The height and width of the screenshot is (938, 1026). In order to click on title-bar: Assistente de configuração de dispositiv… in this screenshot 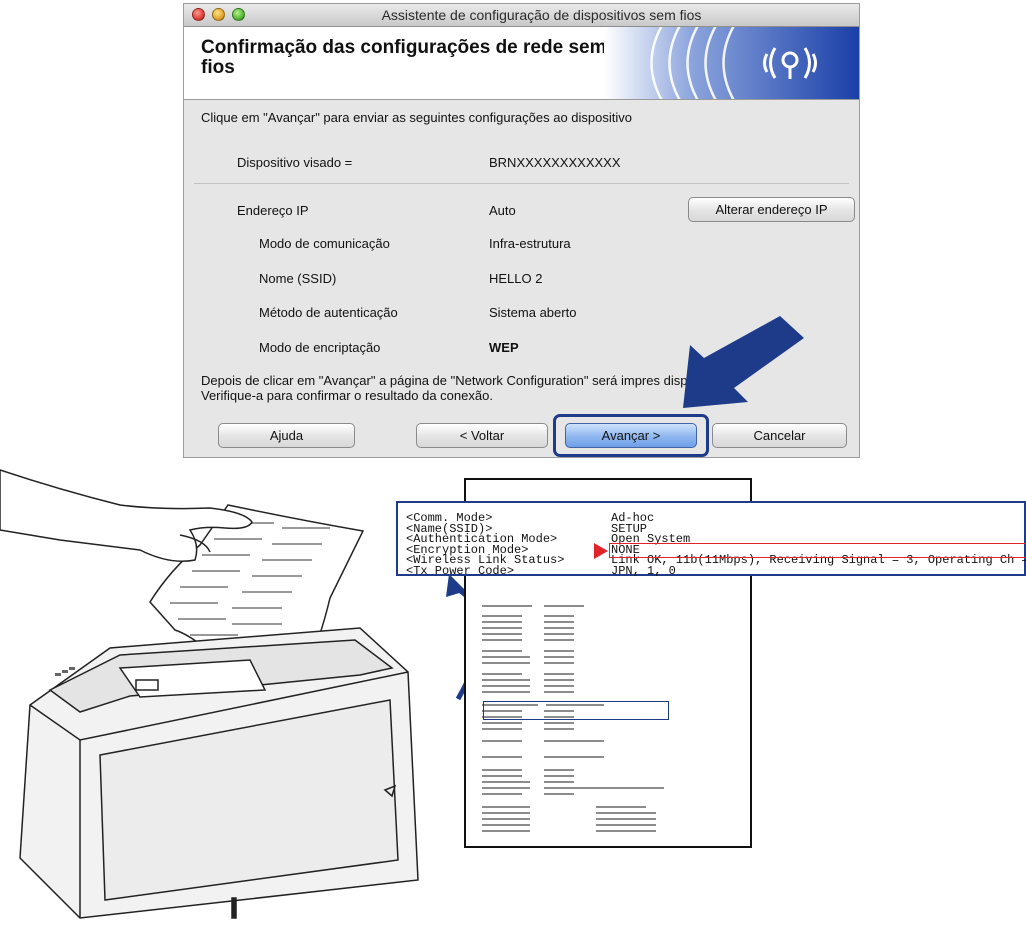, I will do `click(521, 15)`.